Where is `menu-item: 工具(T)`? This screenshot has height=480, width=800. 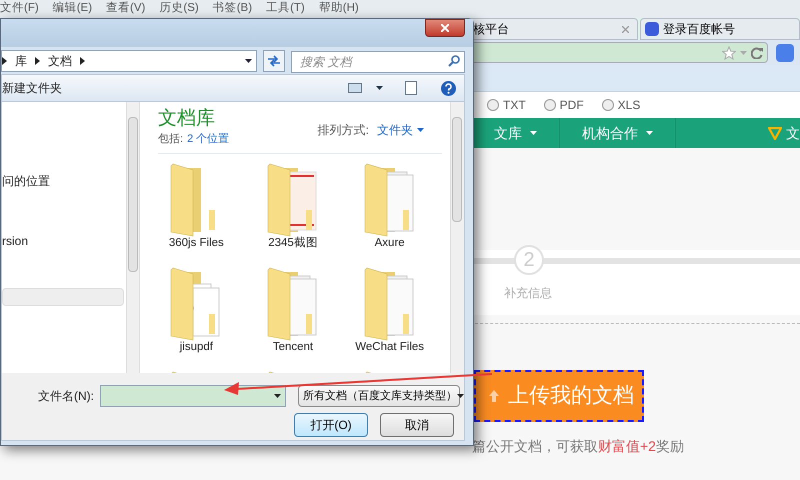
menu-item: 工具(T) is located at coordinates (285, 9).